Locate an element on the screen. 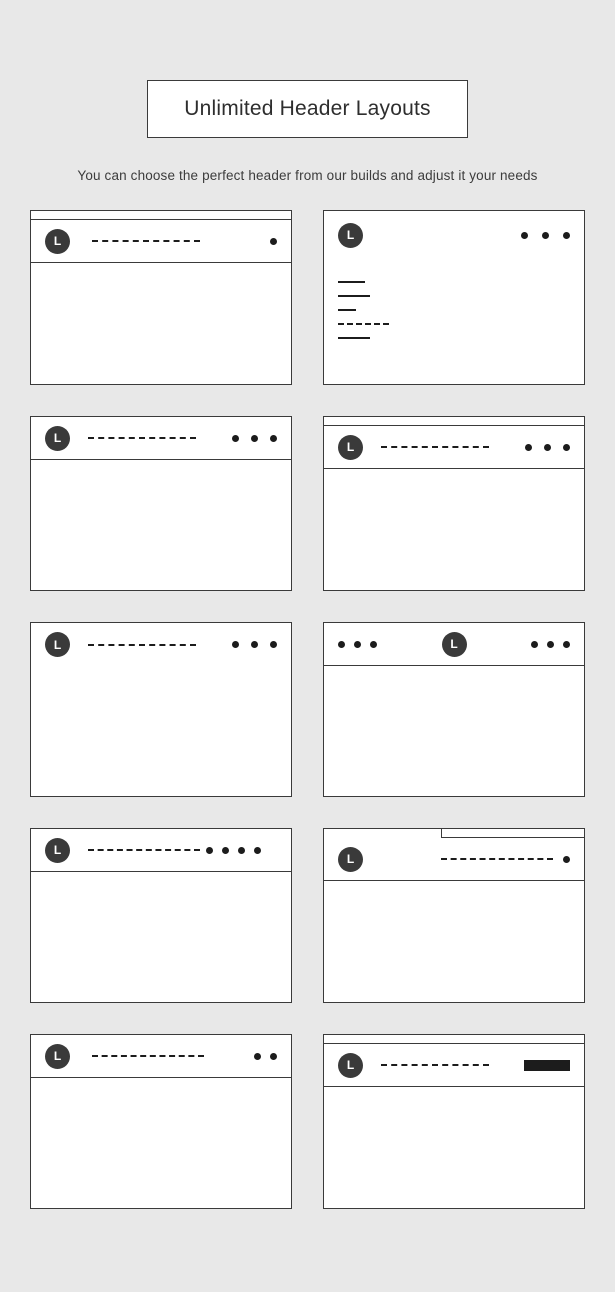 The height and width of the screenshot is (1292, 615). header-layout-card-6: L is located at coordinates (454, 709).